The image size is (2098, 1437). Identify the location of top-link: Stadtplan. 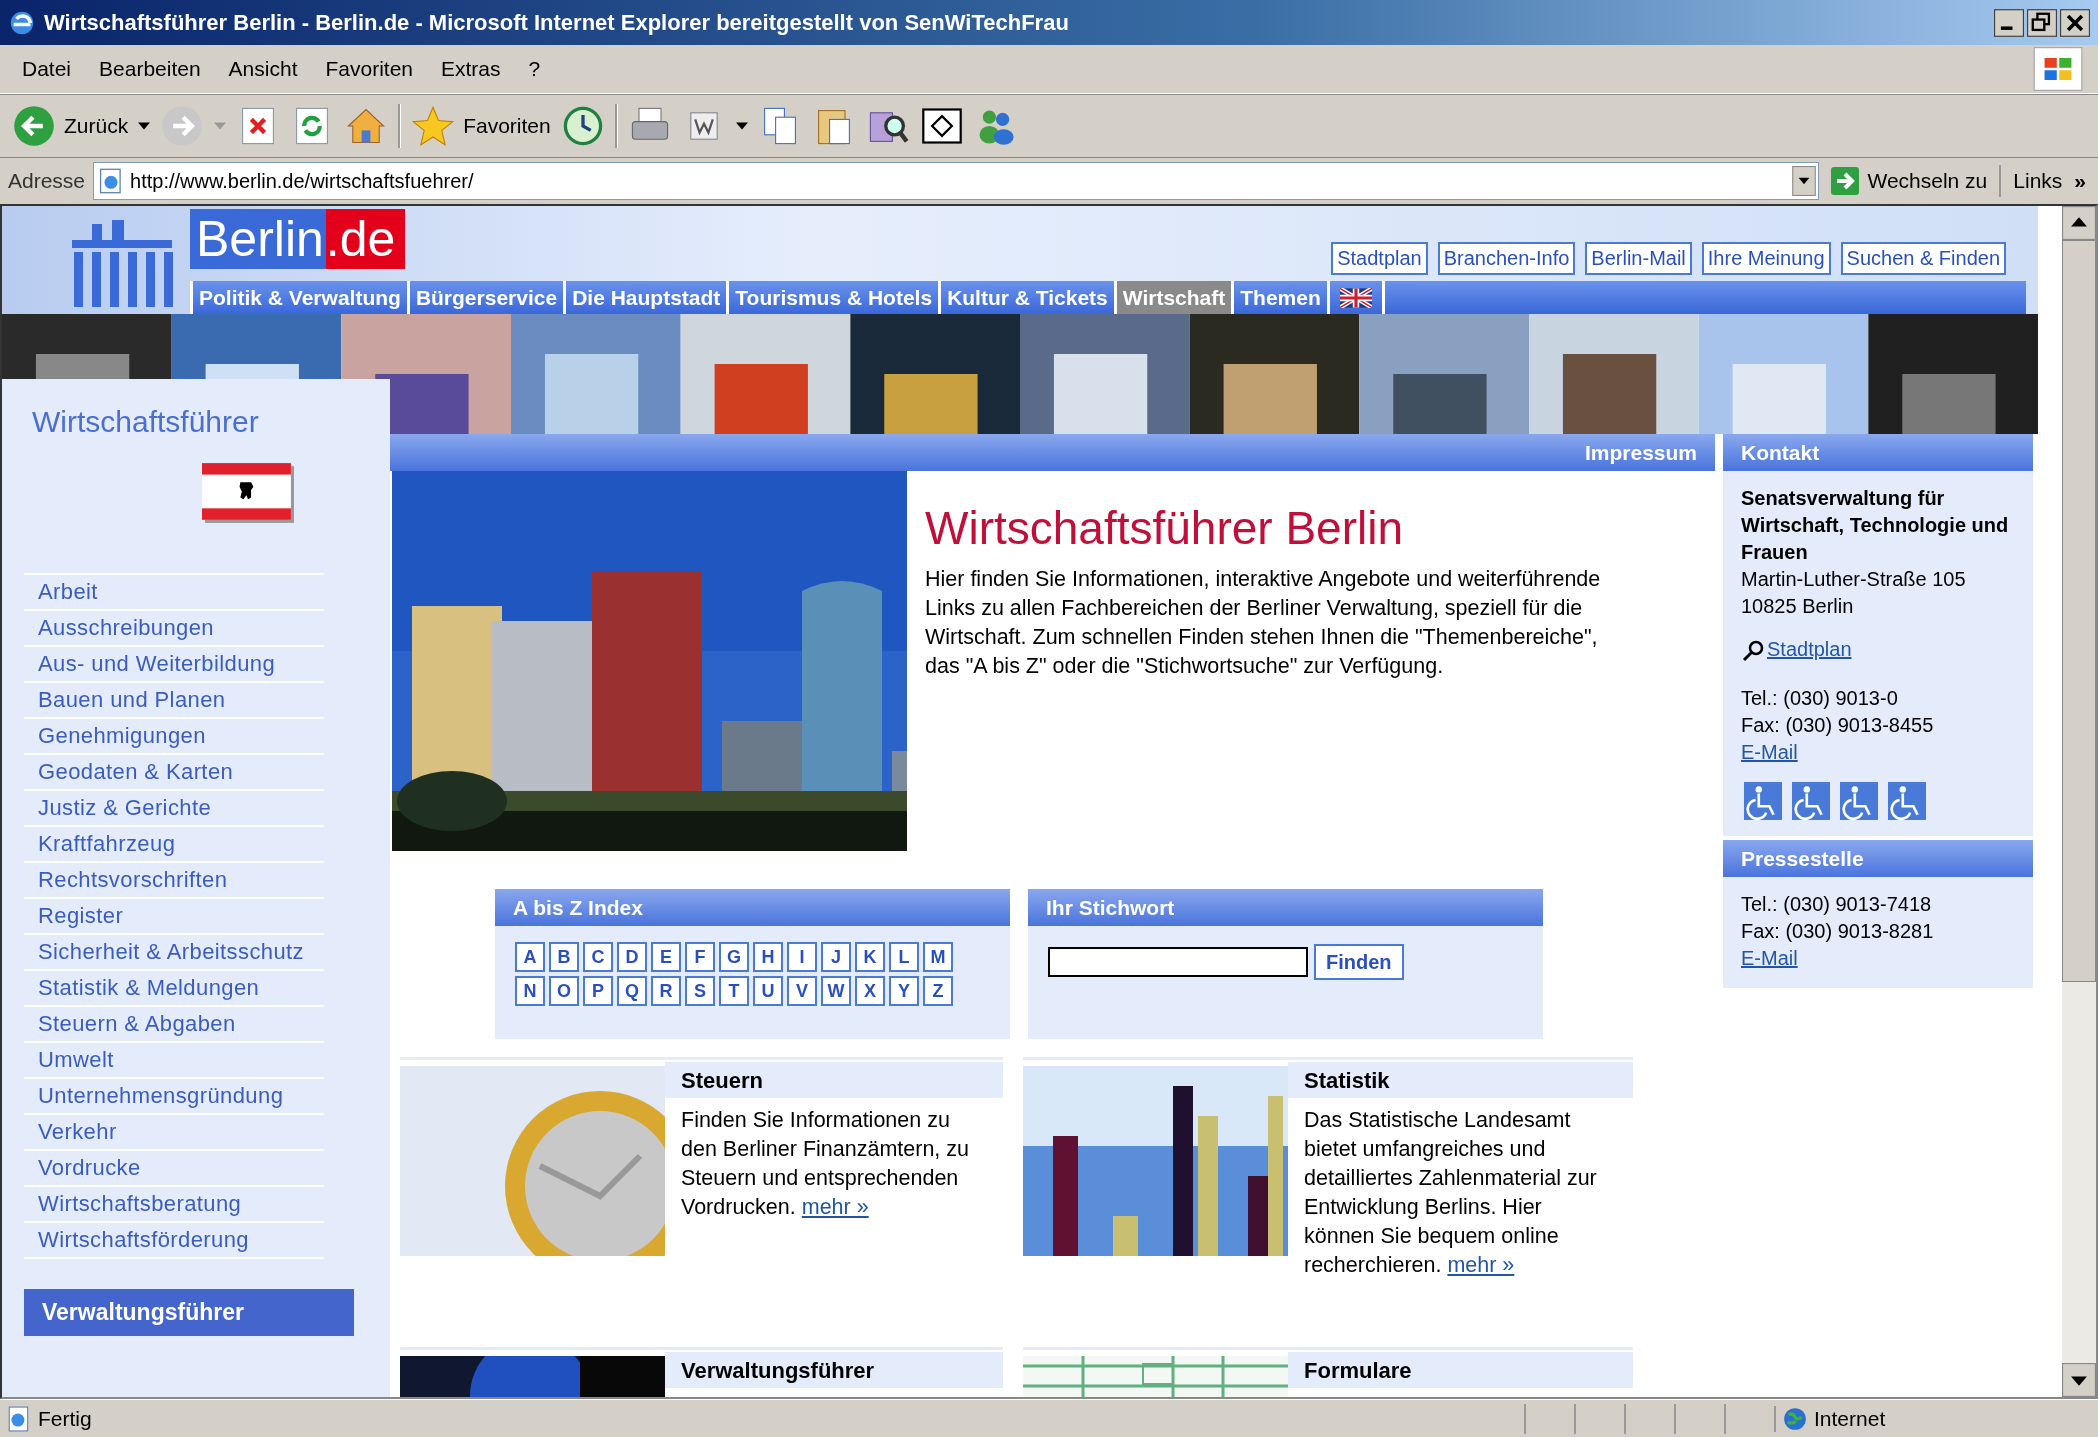
(1379, 258).